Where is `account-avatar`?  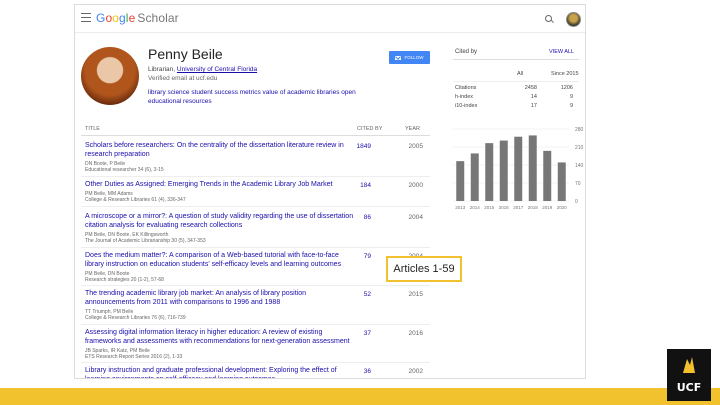 account-avatar is located at coordinates (573, 19).